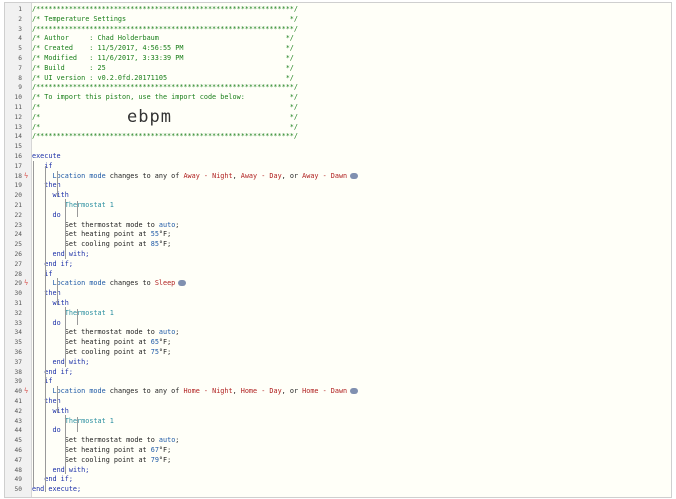 This screenshot has height=499, width=676. I want to click on condition-guide, so click(57, 184).